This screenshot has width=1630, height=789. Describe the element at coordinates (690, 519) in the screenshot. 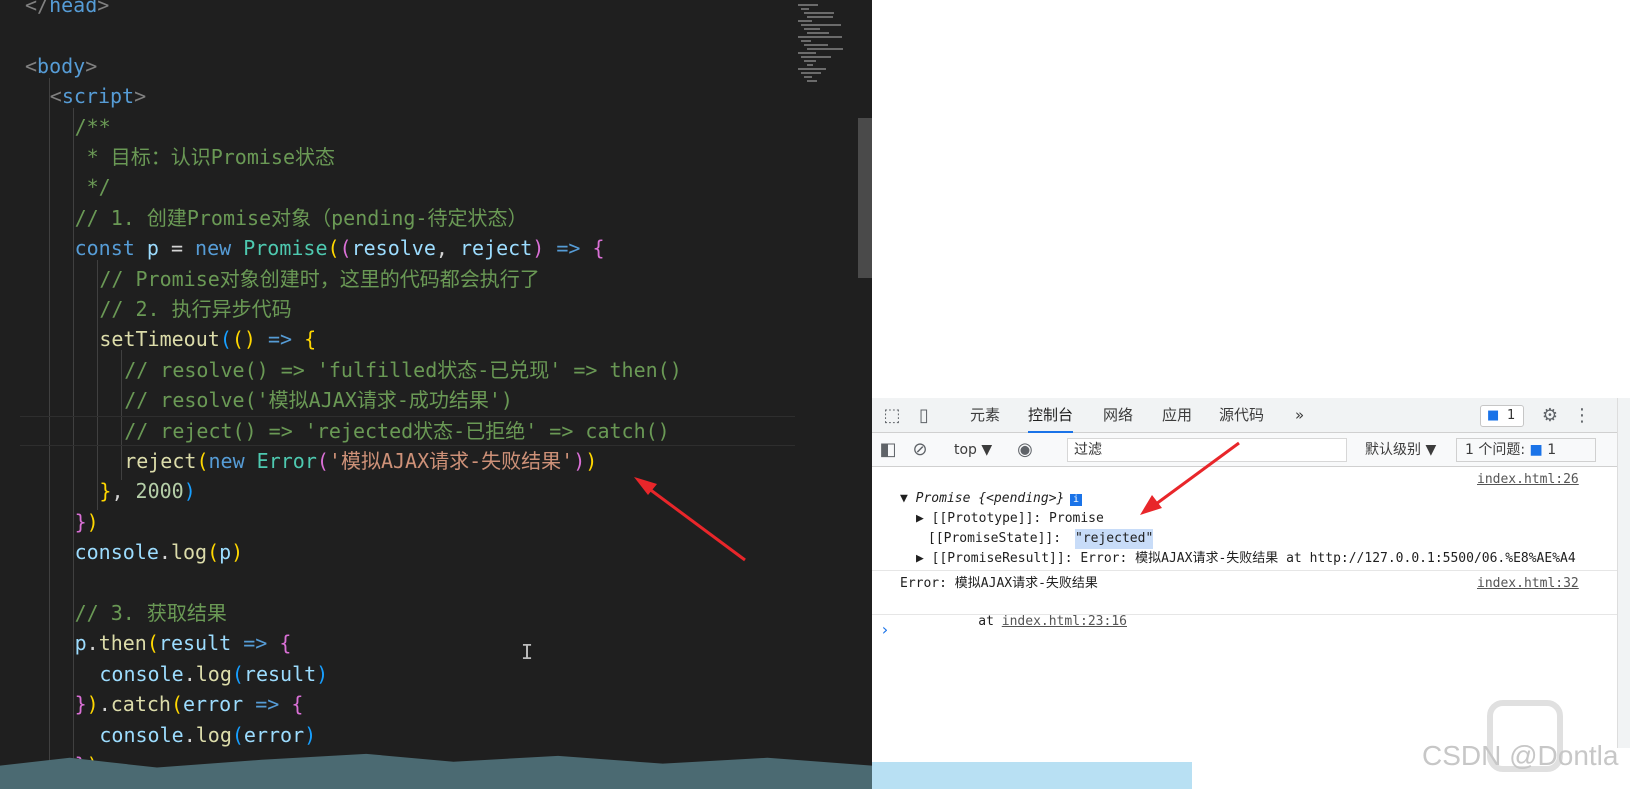

I see `annotation-arrow-editor` at that location.